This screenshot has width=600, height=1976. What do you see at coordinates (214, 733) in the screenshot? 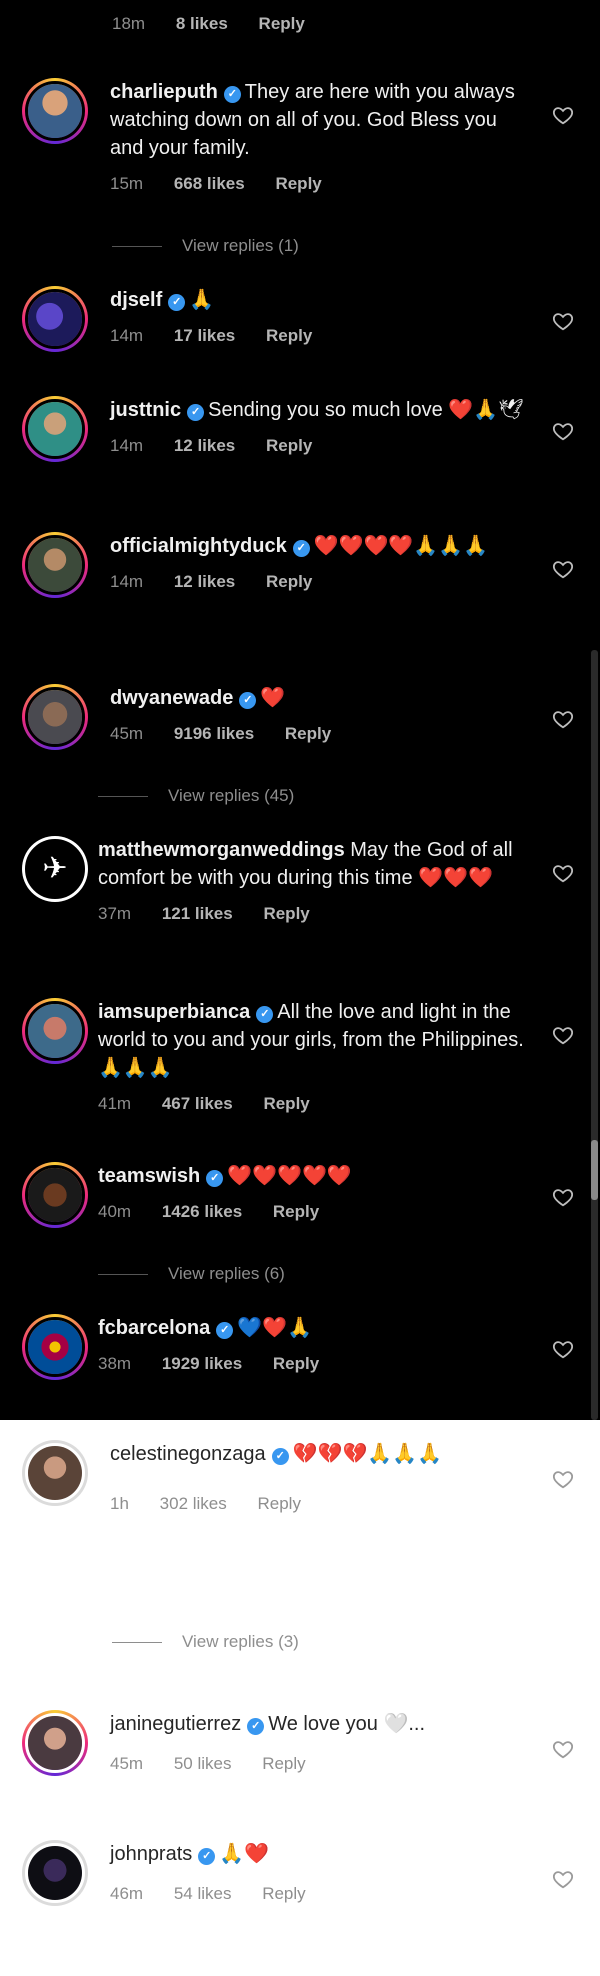
I see `comment-likes: 9196 likes` at bounding box center [214, 733].